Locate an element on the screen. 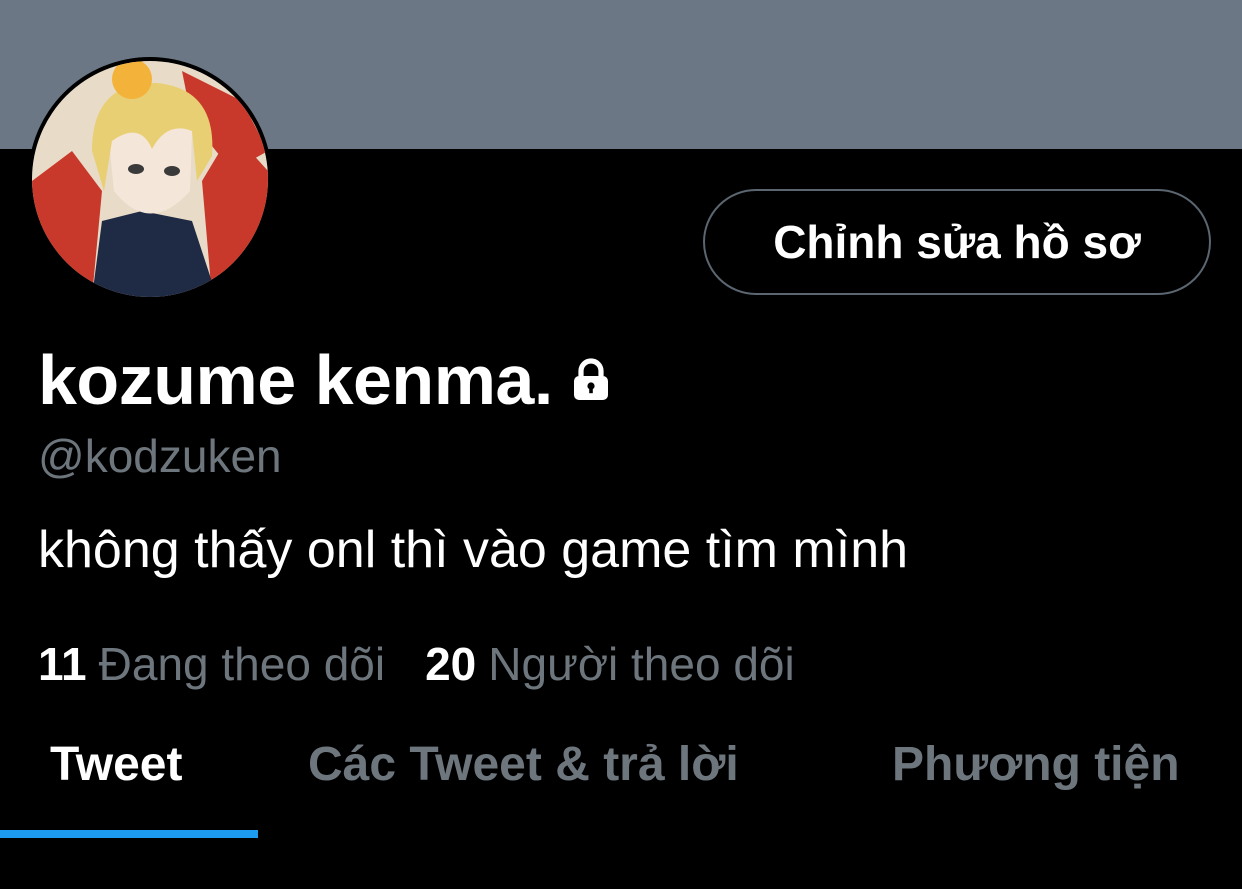 The height and width of the screenshot is (889, 1242). avatar is located at coordinates (150, 179).